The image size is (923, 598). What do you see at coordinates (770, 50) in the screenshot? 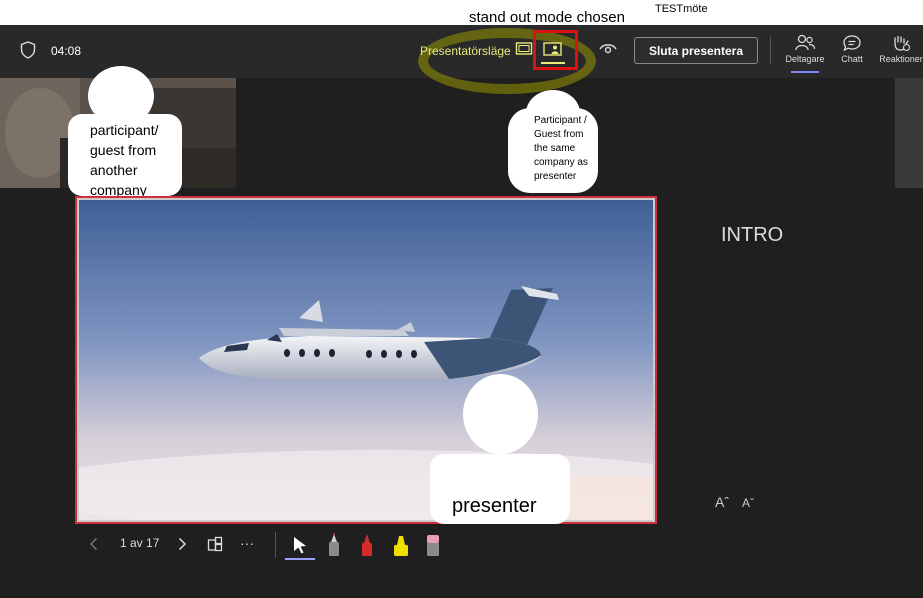
I see `topbar-divider` at bounding box center [770, 50].